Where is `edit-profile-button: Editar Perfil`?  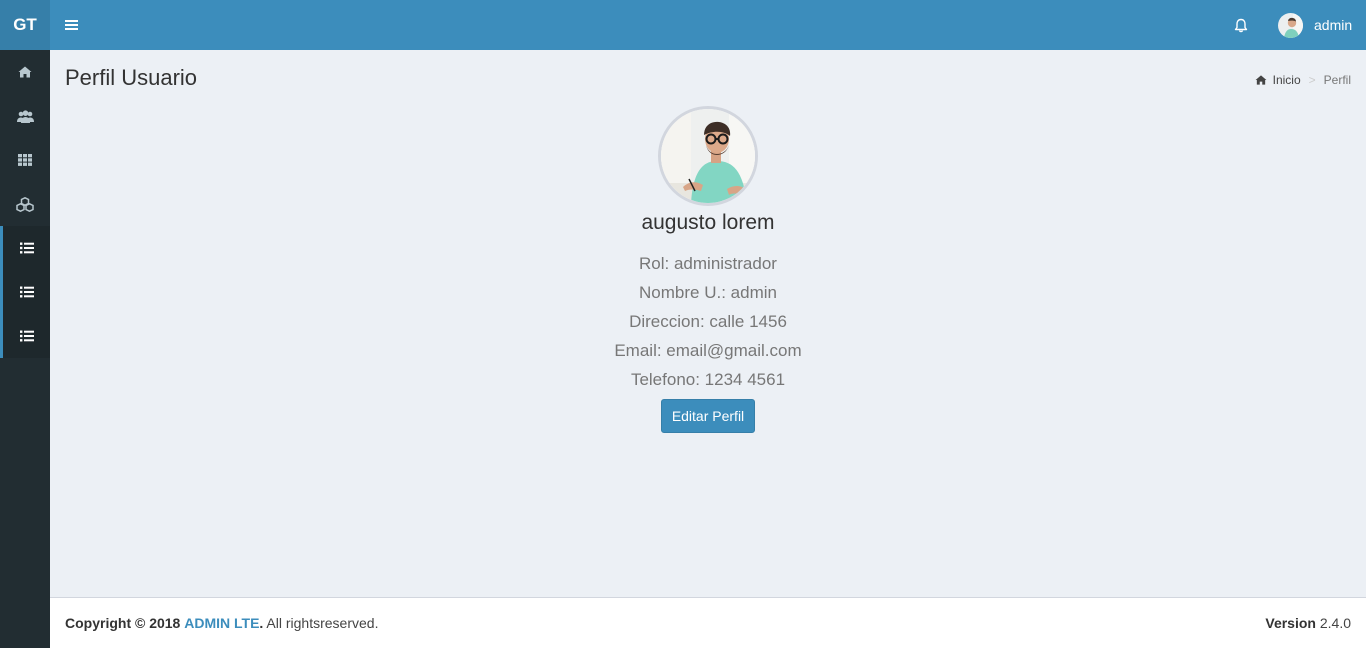
edit-profile-button: Editar Perfil is located at coordinates (708, 416).